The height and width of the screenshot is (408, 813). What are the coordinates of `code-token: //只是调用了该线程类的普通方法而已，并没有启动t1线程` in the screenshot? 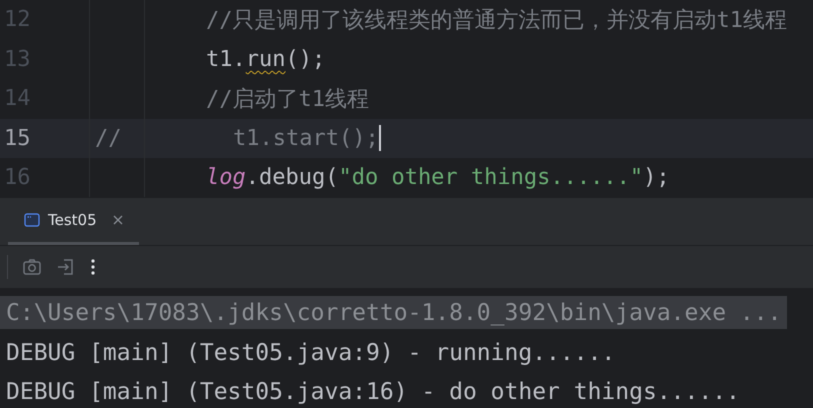 It's located at (496, 20).